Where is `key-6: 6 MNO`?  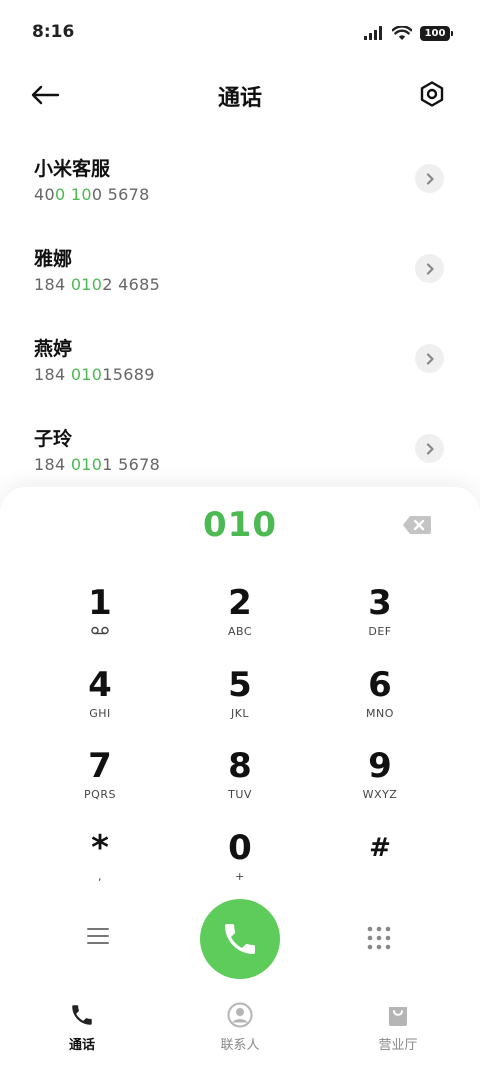
key-6: 6 MNO is located at coordinates (380, 705).